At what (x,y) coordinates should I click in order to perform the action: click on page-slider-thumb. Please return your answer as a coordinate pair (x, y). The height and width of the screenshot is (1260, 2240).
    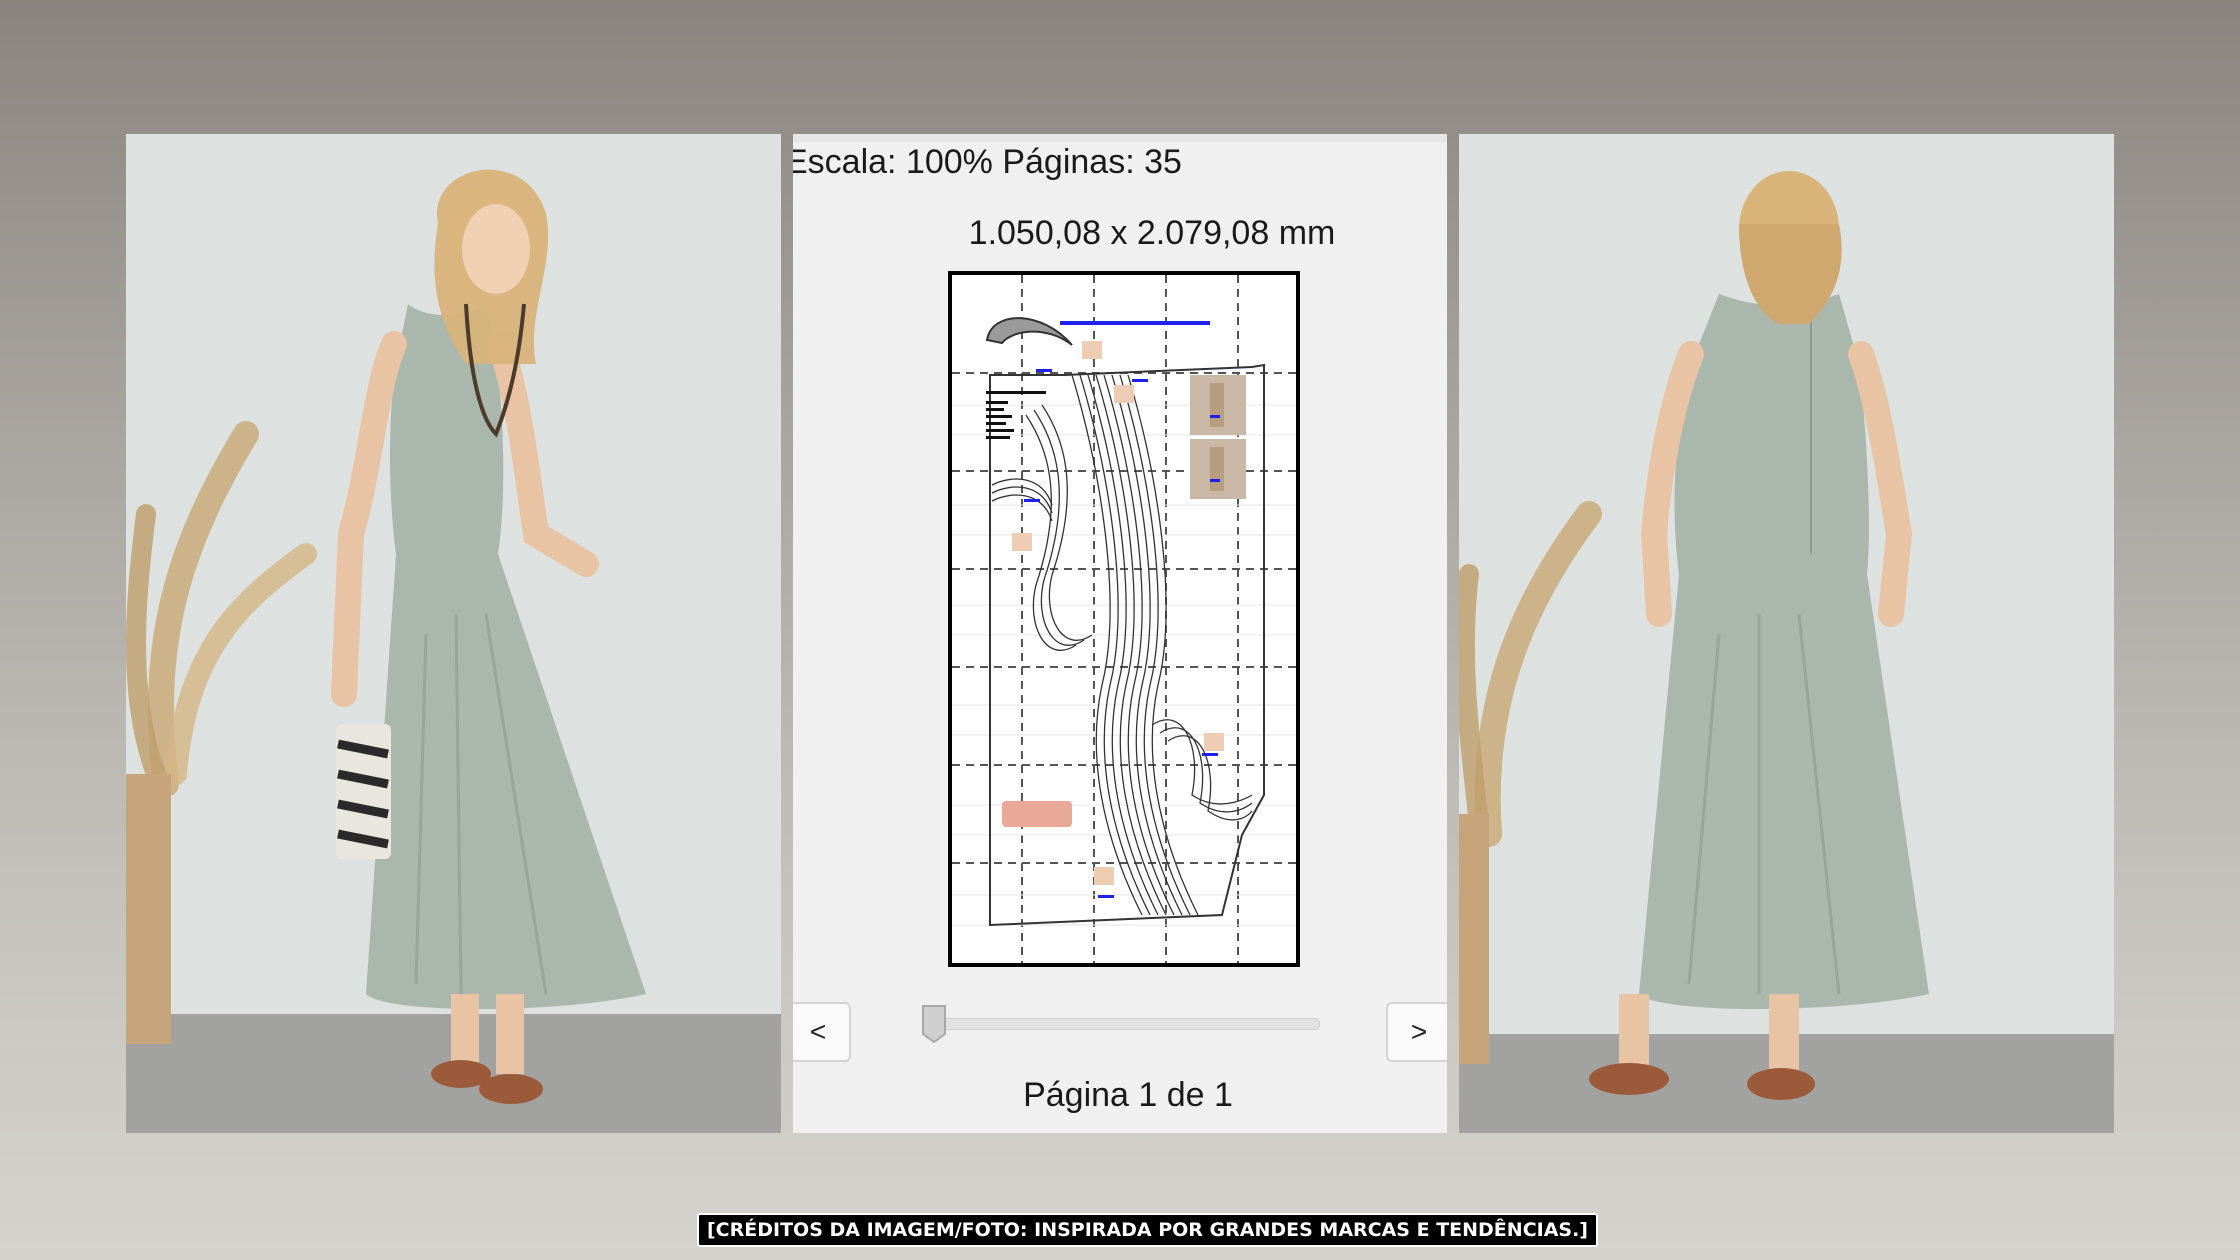
    Looking at the image, I should click on (934, 1024).